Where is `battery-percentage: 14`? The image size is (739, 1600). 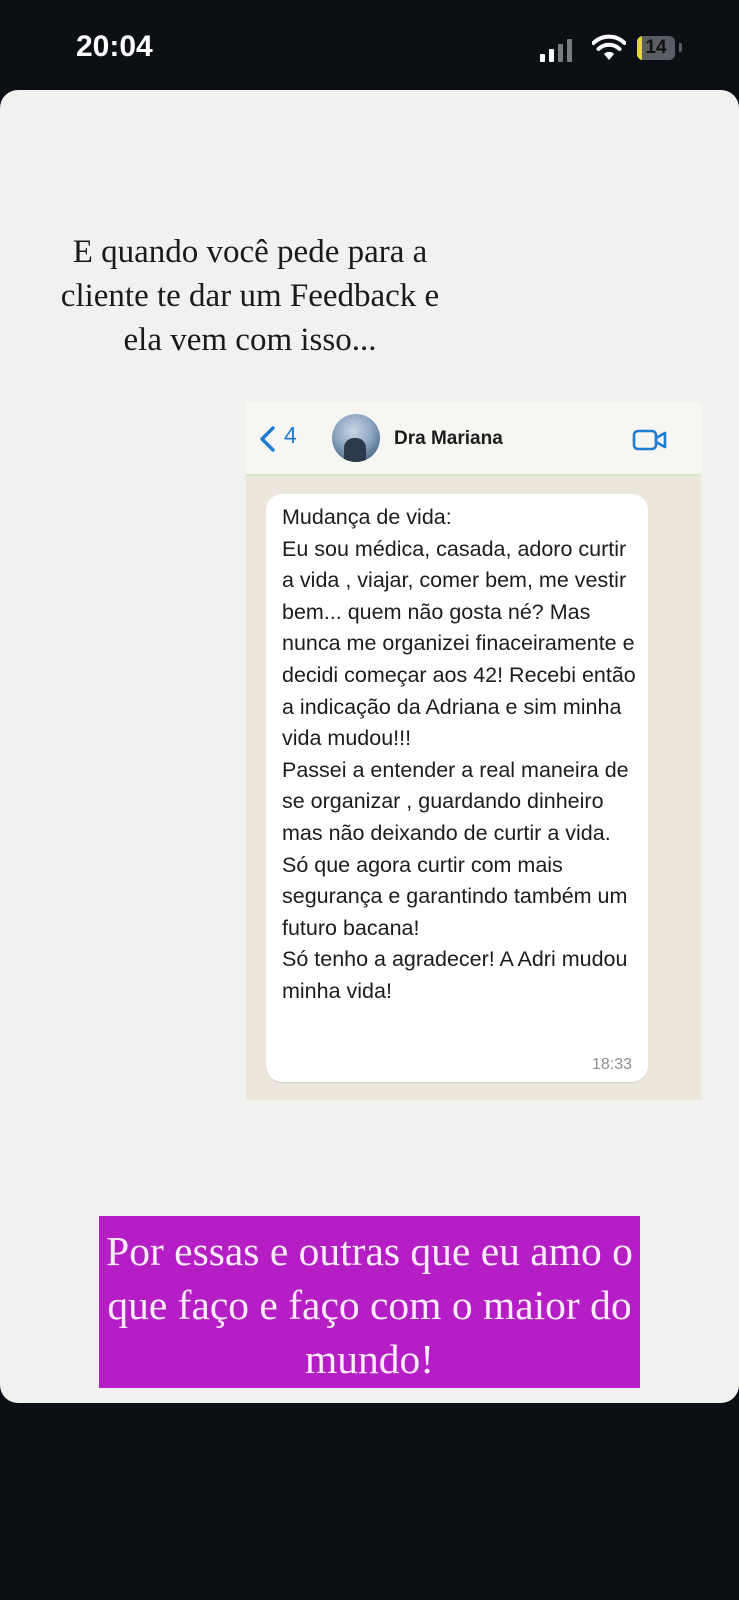 battery-percentage: 14 is located at coordinates (656, 47).